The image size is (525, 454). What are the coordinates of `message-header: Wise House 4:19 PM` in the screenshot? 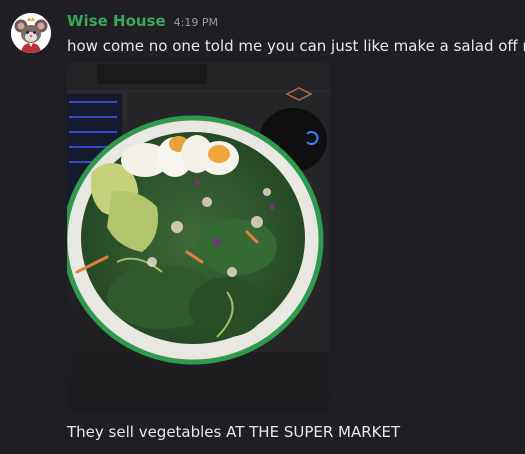 It's located at (142, 23).